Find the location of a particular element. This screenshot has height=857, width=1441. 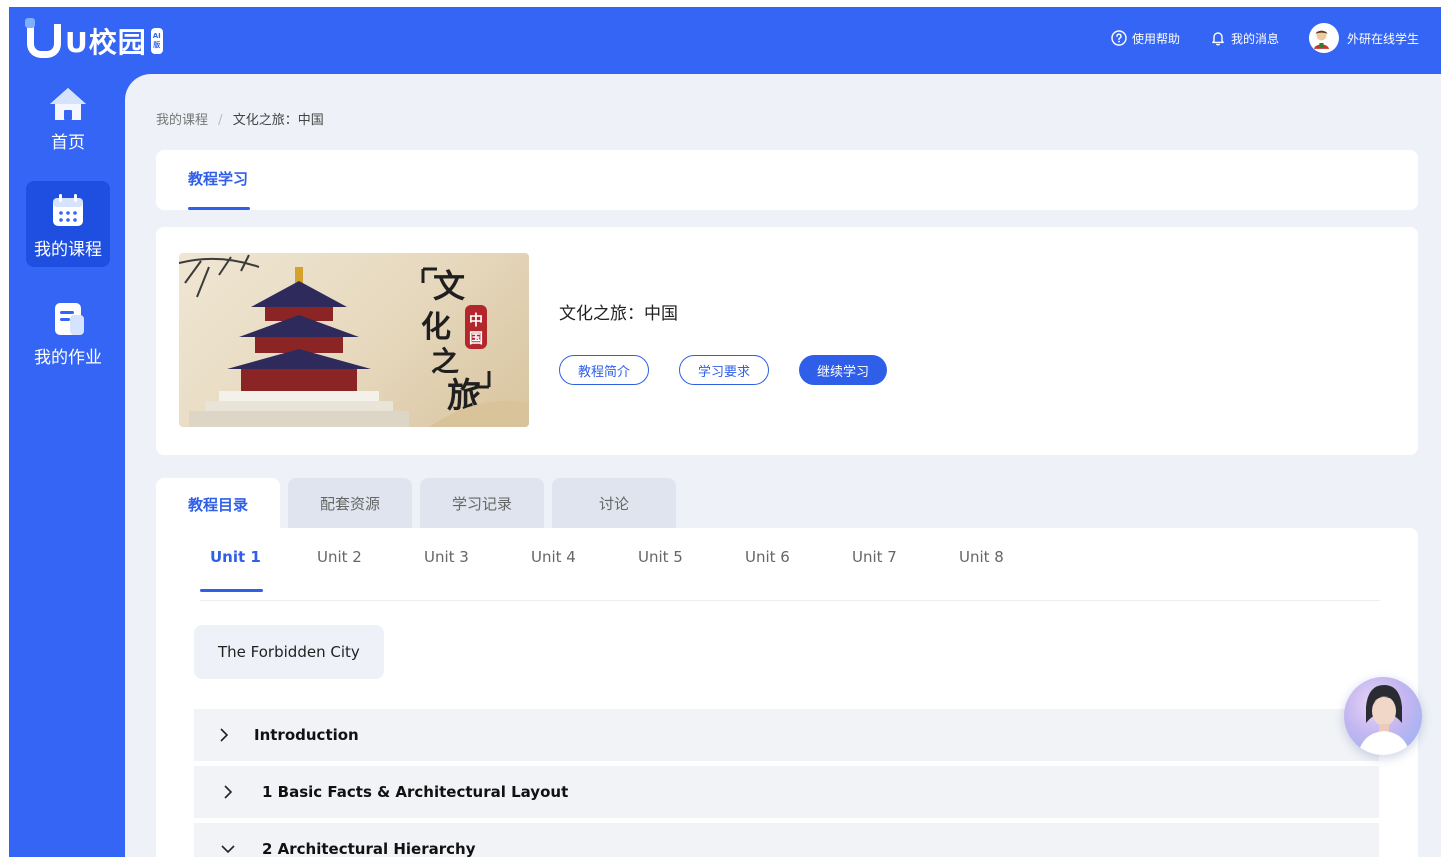

banner-char-1: 文 is located at coordinates (449, 286).